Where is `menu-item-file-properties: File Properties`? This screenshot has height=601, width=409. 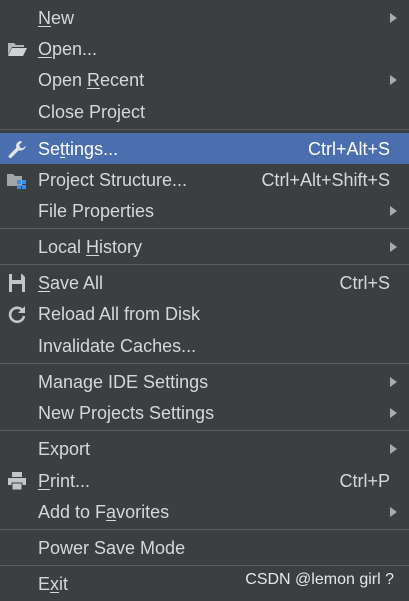 menu-item-file-properties: File Properties is located at coordinates (204, 210).